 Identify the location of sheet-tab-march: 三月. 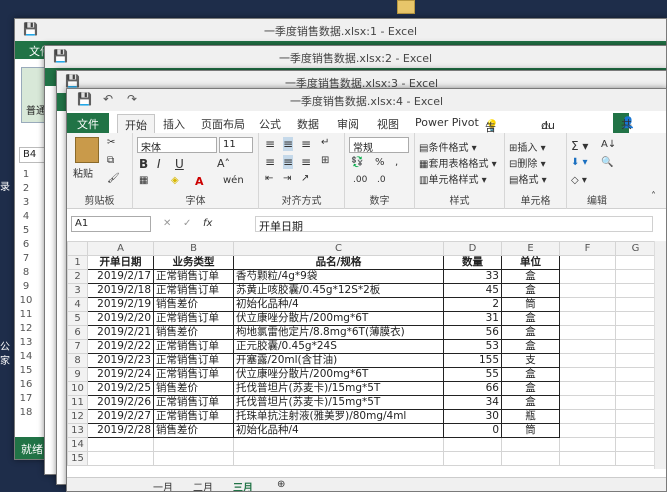
(243, 485).